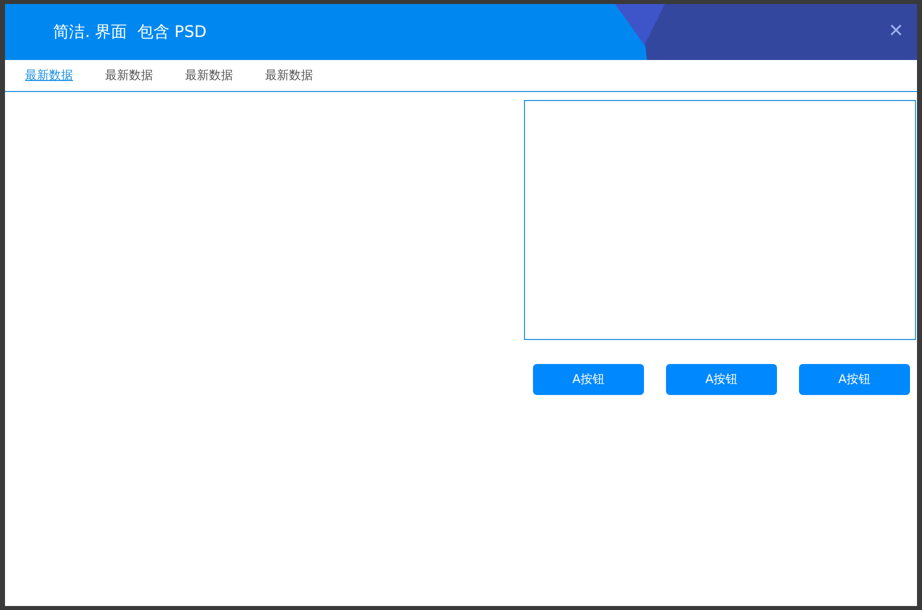  Describe the element at coordinates (895, 31) in the screenshot. I see `close-button: ×` at that location.